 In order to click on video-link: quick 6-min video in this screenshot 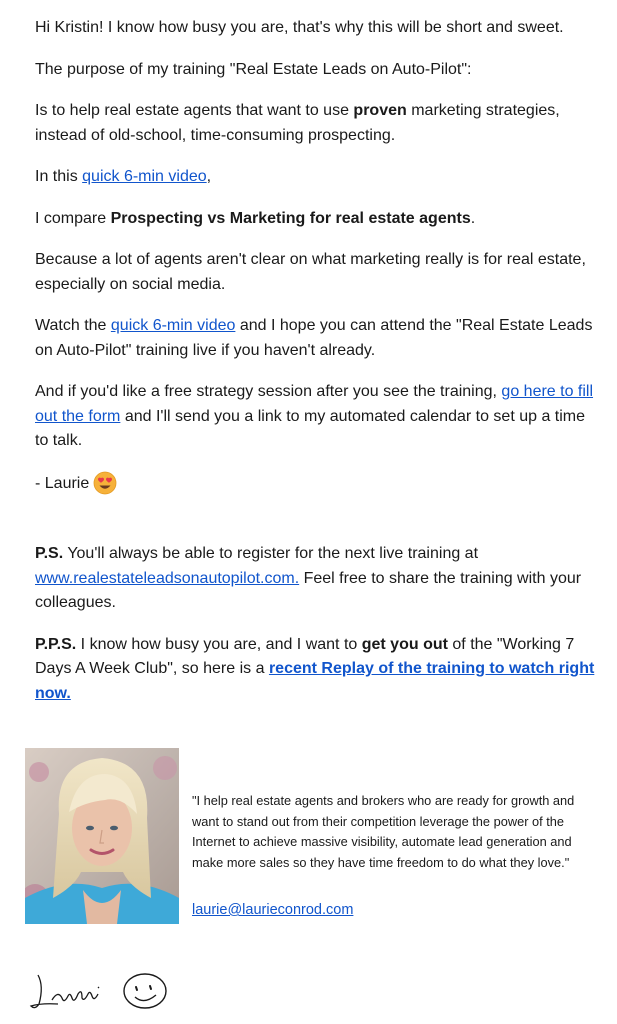, I will do `click(144, 176)`.